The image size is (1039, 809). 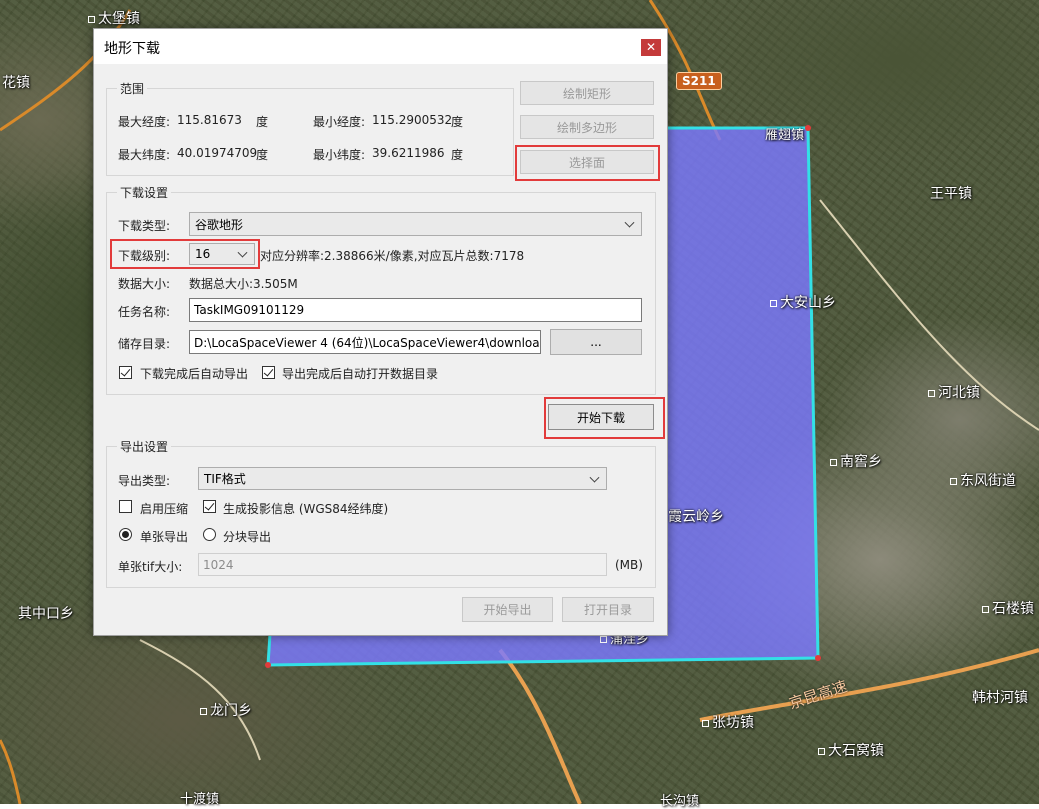 What do you see at coordinates (268, 372) in the screenshot?
I see `auto-open-checkbox` at bounding box center [268, 372].